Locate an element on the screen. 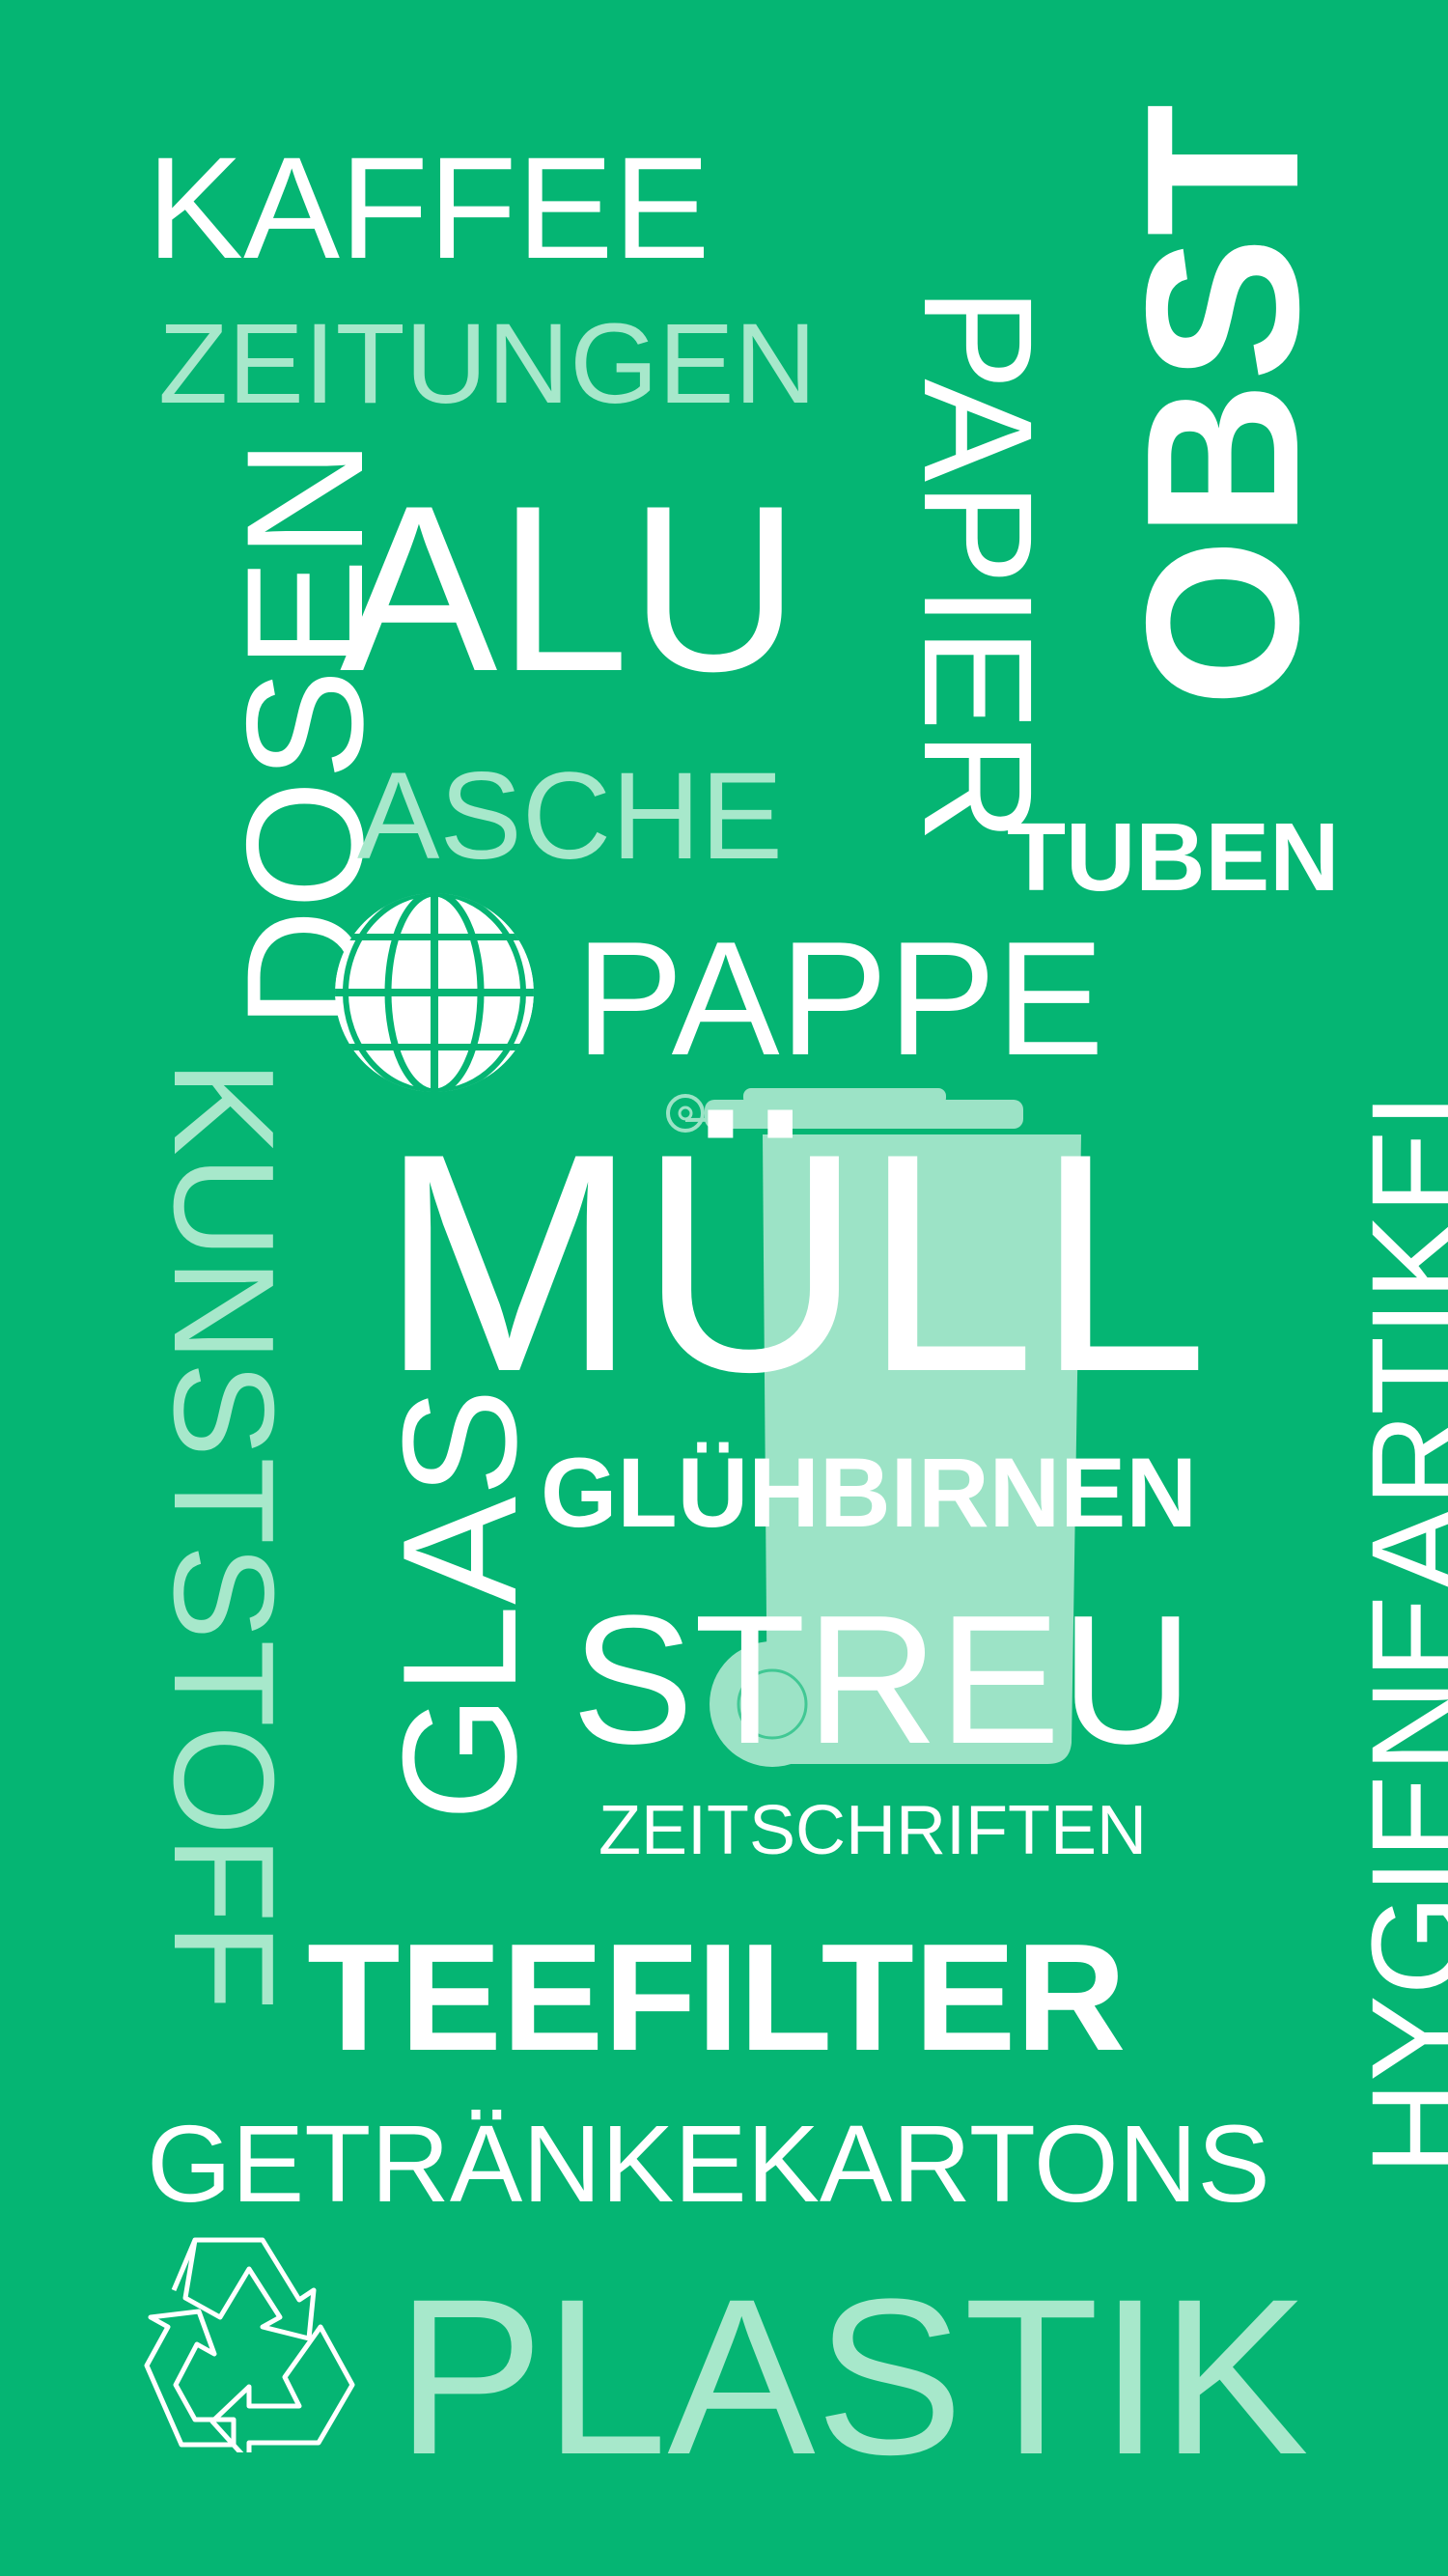  word-kunststoff: KUNSTSTOFF is located at coordinates (224, 1535).